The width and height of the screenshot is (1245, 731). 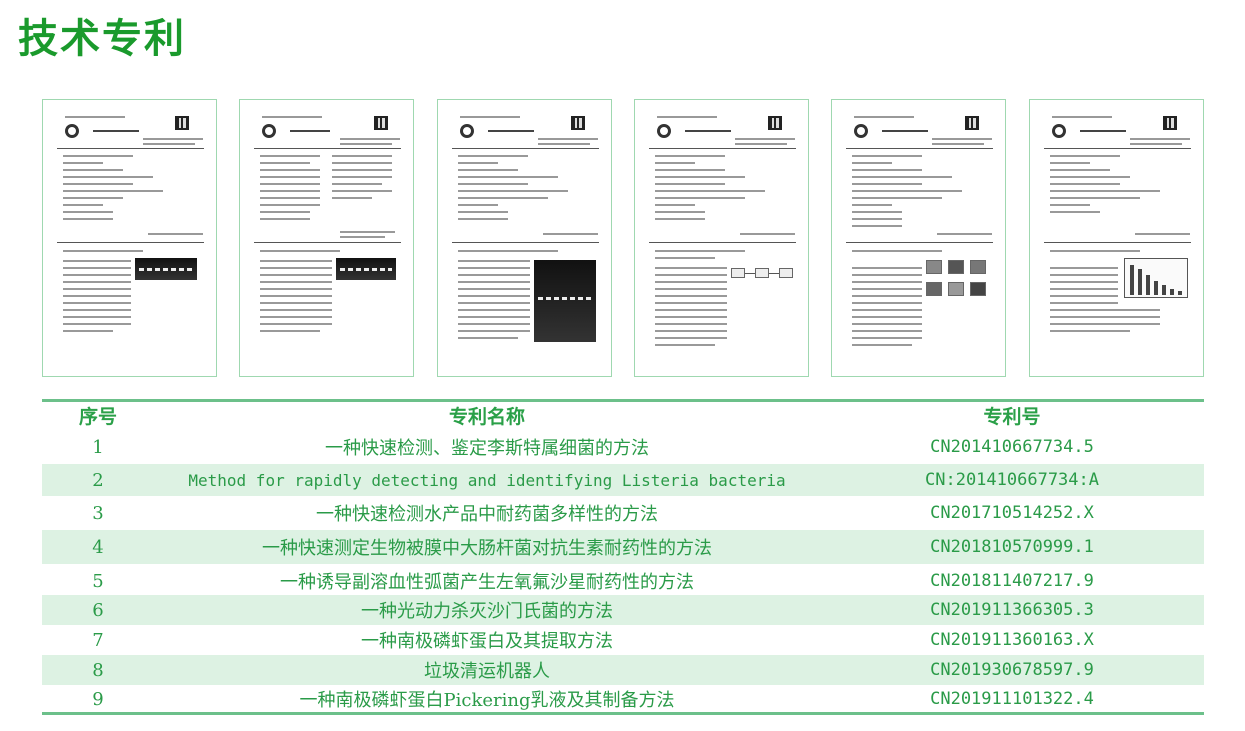 I want to click on row-patent-name: 一种快速测定生物被膜中大肠杆菌对抗生素耐药性的方法, so click(x=487, y=548).